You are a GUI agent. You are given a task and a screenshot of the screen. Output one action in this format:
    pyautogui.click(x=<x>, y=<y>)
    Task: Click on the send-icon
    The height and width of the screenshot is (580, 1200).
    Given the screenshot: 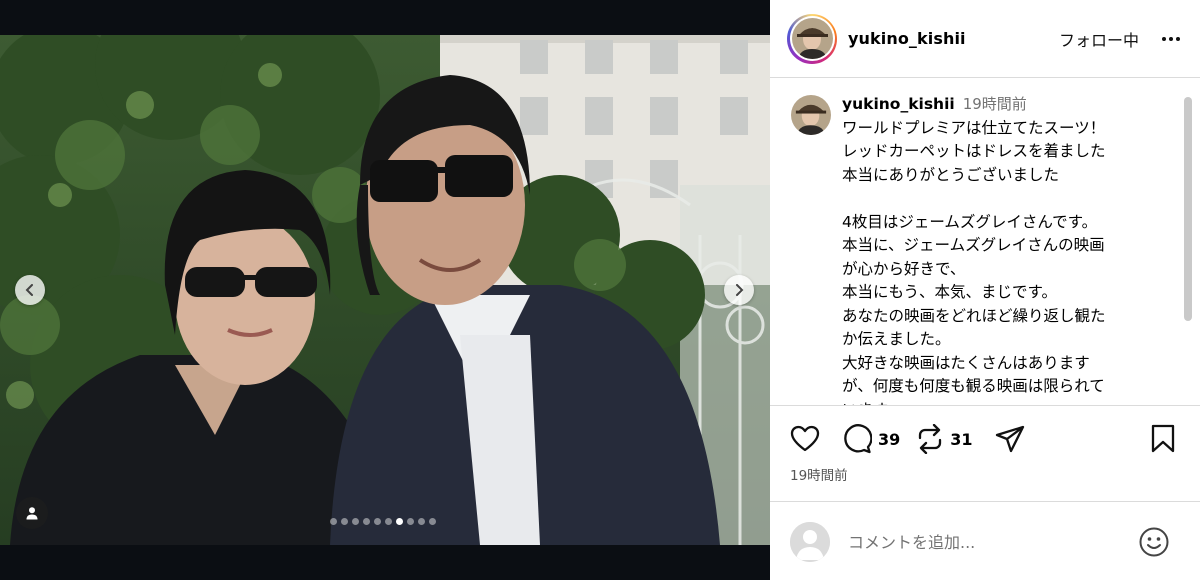 What is the action you would take?
    pyautogui.click(x=1009, y=439)
    